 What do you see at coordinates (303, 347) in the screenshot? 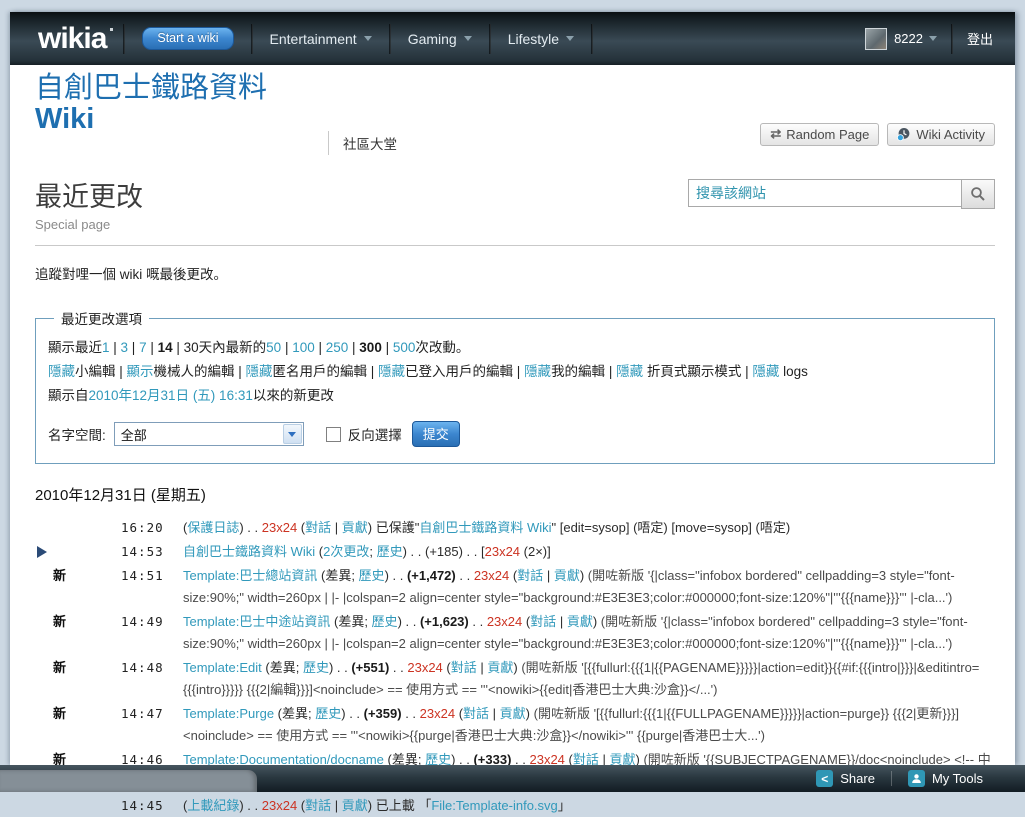
I see `wiki-link: 100` at bounding box center [303, 347].